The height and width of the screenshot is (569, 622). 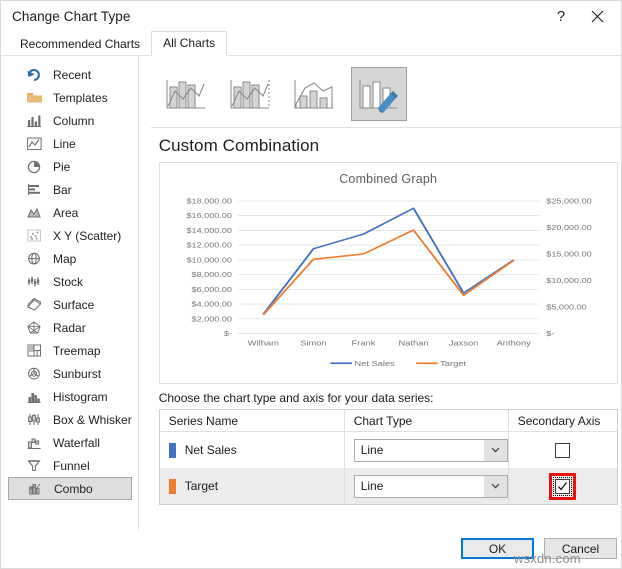 I want to click on pie-chart-icon, so click(x=34, y=167).